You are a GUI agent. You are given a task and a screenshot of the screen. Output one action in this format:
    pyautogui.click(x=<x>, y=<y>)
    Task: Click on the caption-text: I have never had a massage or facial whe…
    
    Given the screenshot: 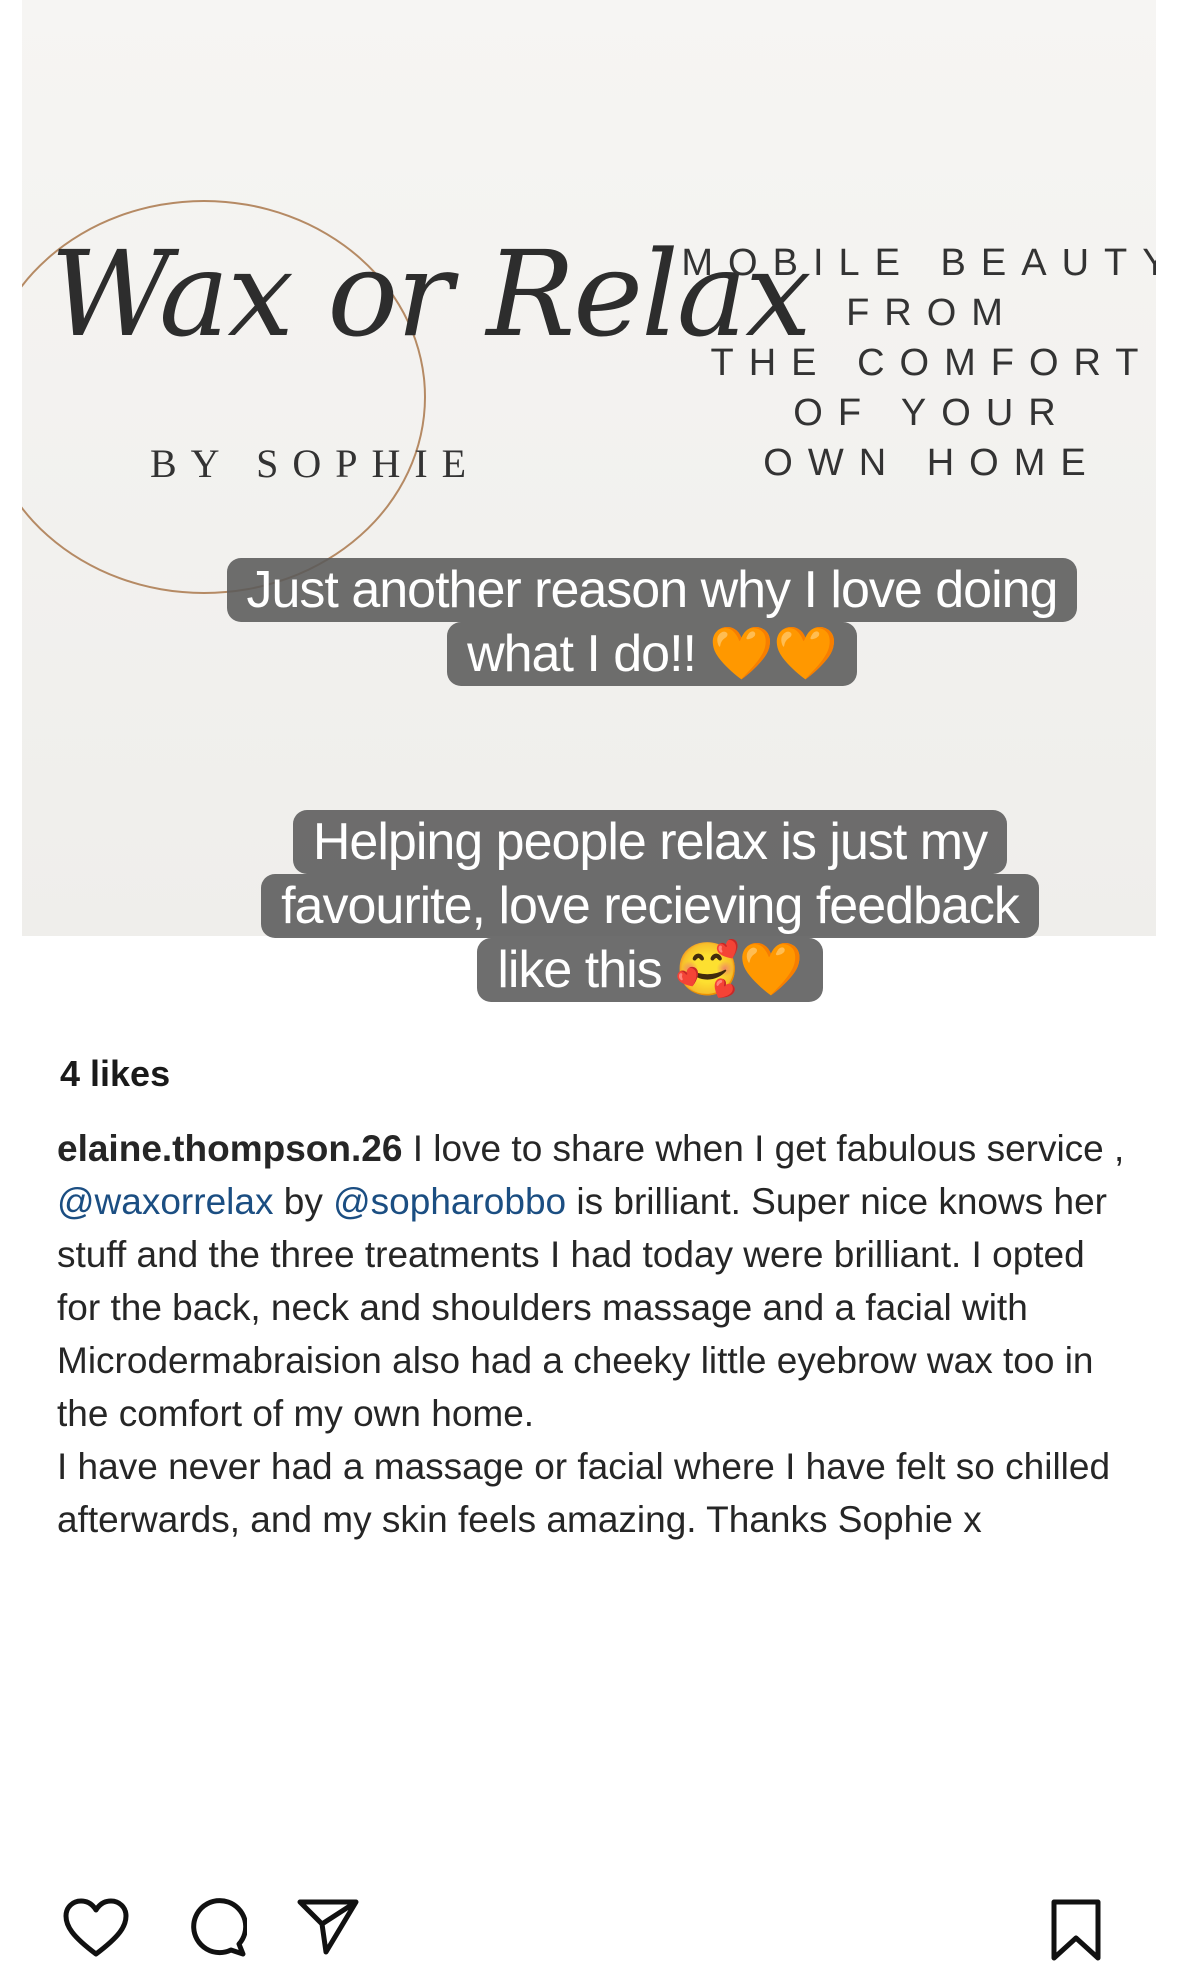 What is the action you would take?
    pyautogui.click(x=584, y=1493)
    